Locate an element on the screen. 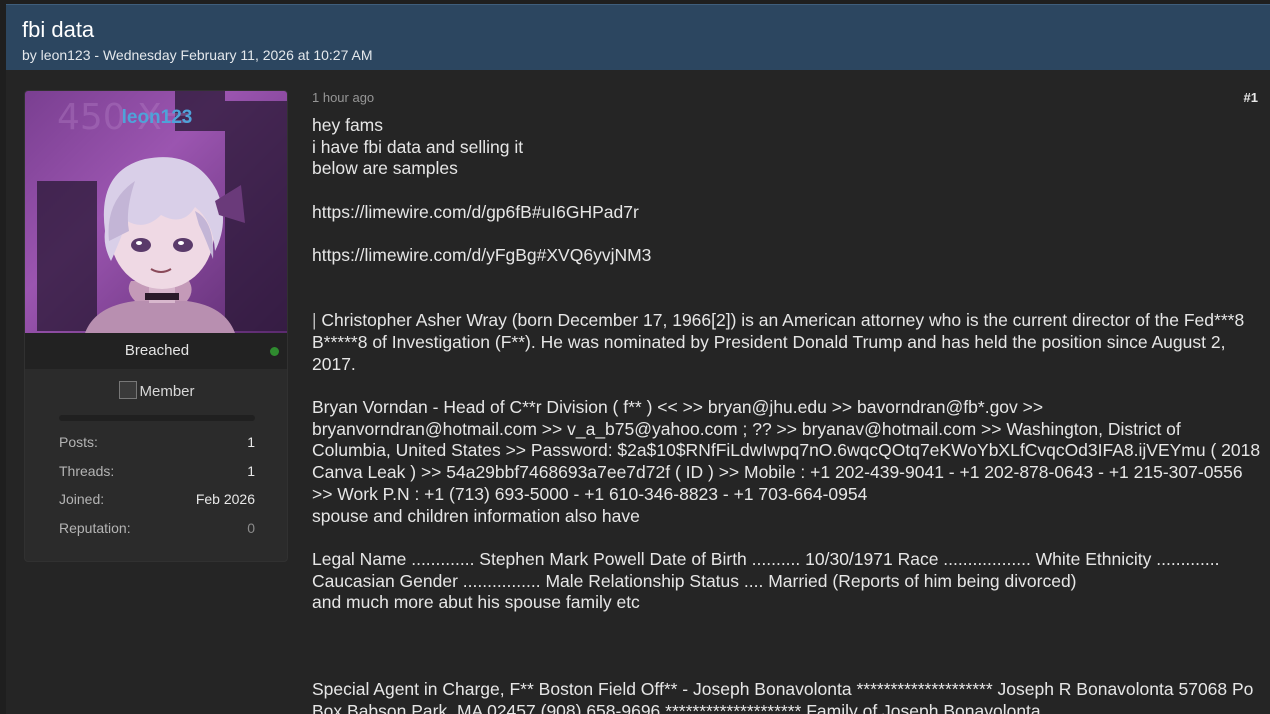  thread-title: fbi data is located at coordinates (58, 29).